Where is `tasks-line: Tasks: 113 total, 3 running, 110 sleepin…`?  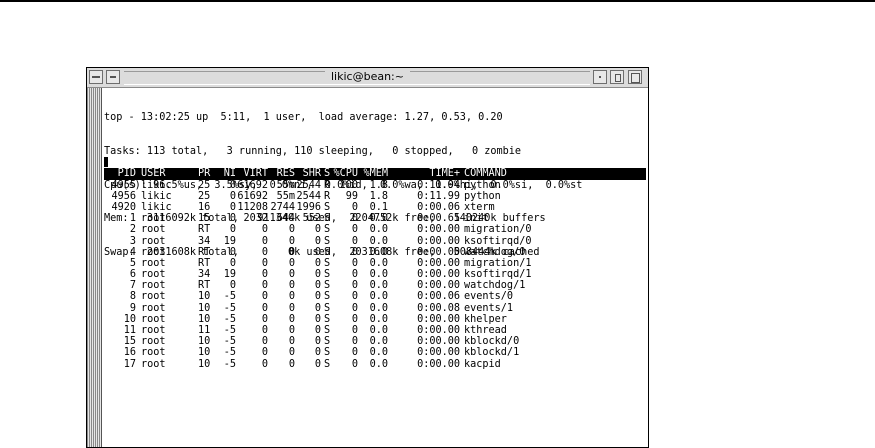 tasks-line: Tasks: 113 total, 3 running, 110 sleepin… is located at coordinates (313, 151).